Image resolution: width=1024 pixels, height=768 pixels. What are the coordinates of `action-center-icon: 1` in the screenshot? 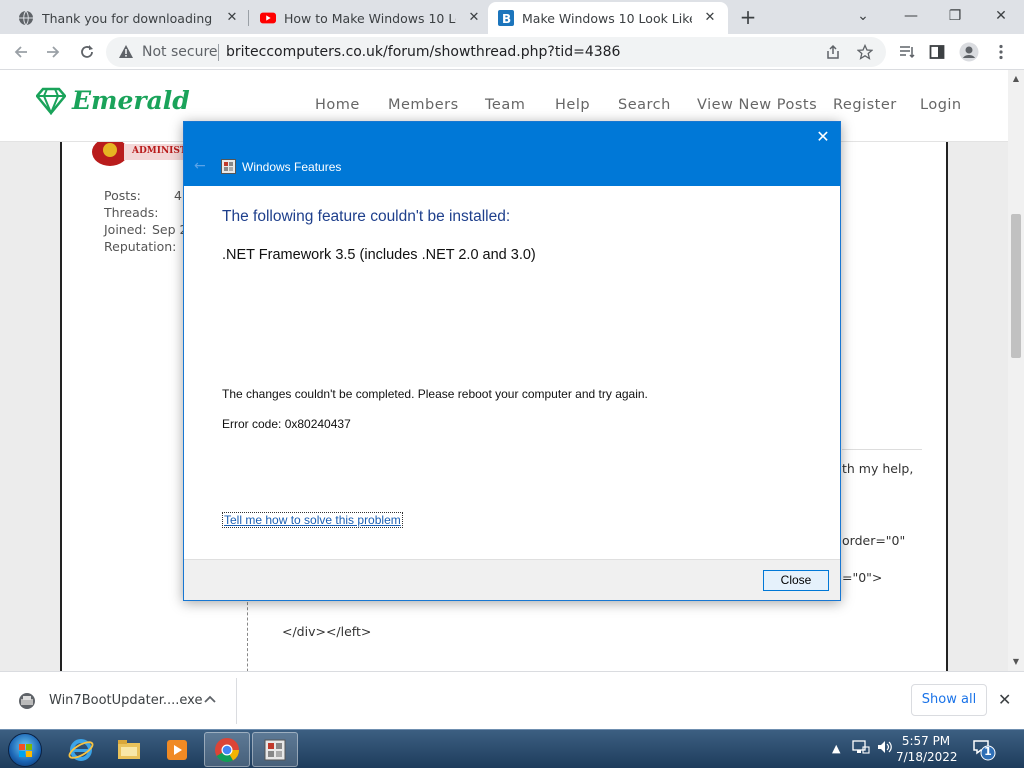 It's located at (985, 751).